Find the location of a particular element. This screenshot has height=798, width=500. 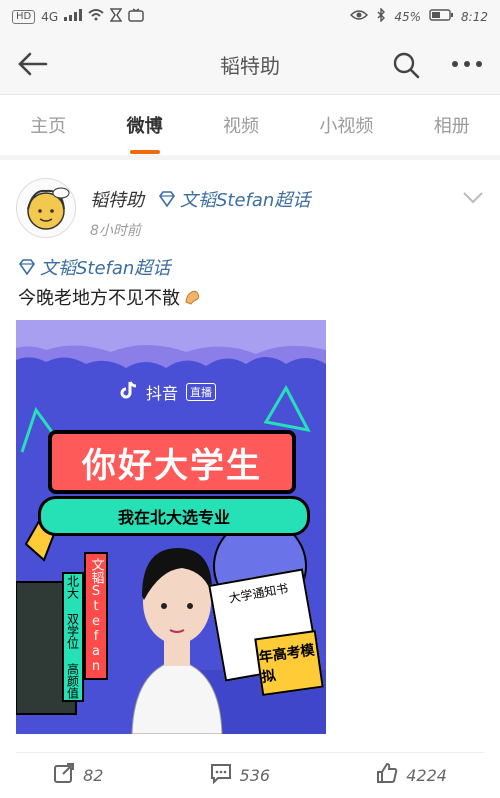

battery-icon is located at coordinates (441, 16).